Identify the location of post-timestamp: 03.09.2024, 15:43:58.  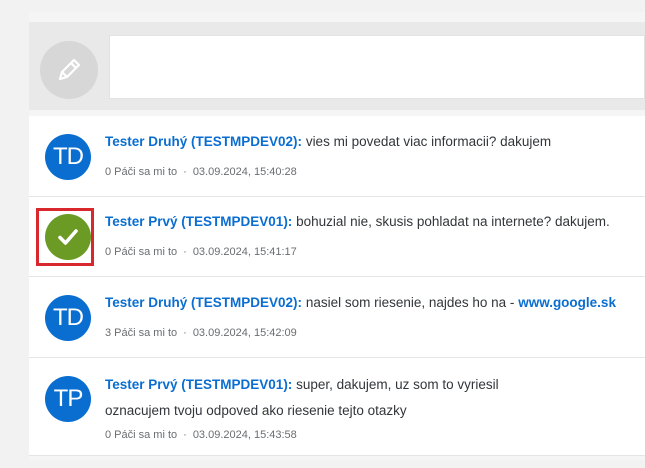
(244, 435).